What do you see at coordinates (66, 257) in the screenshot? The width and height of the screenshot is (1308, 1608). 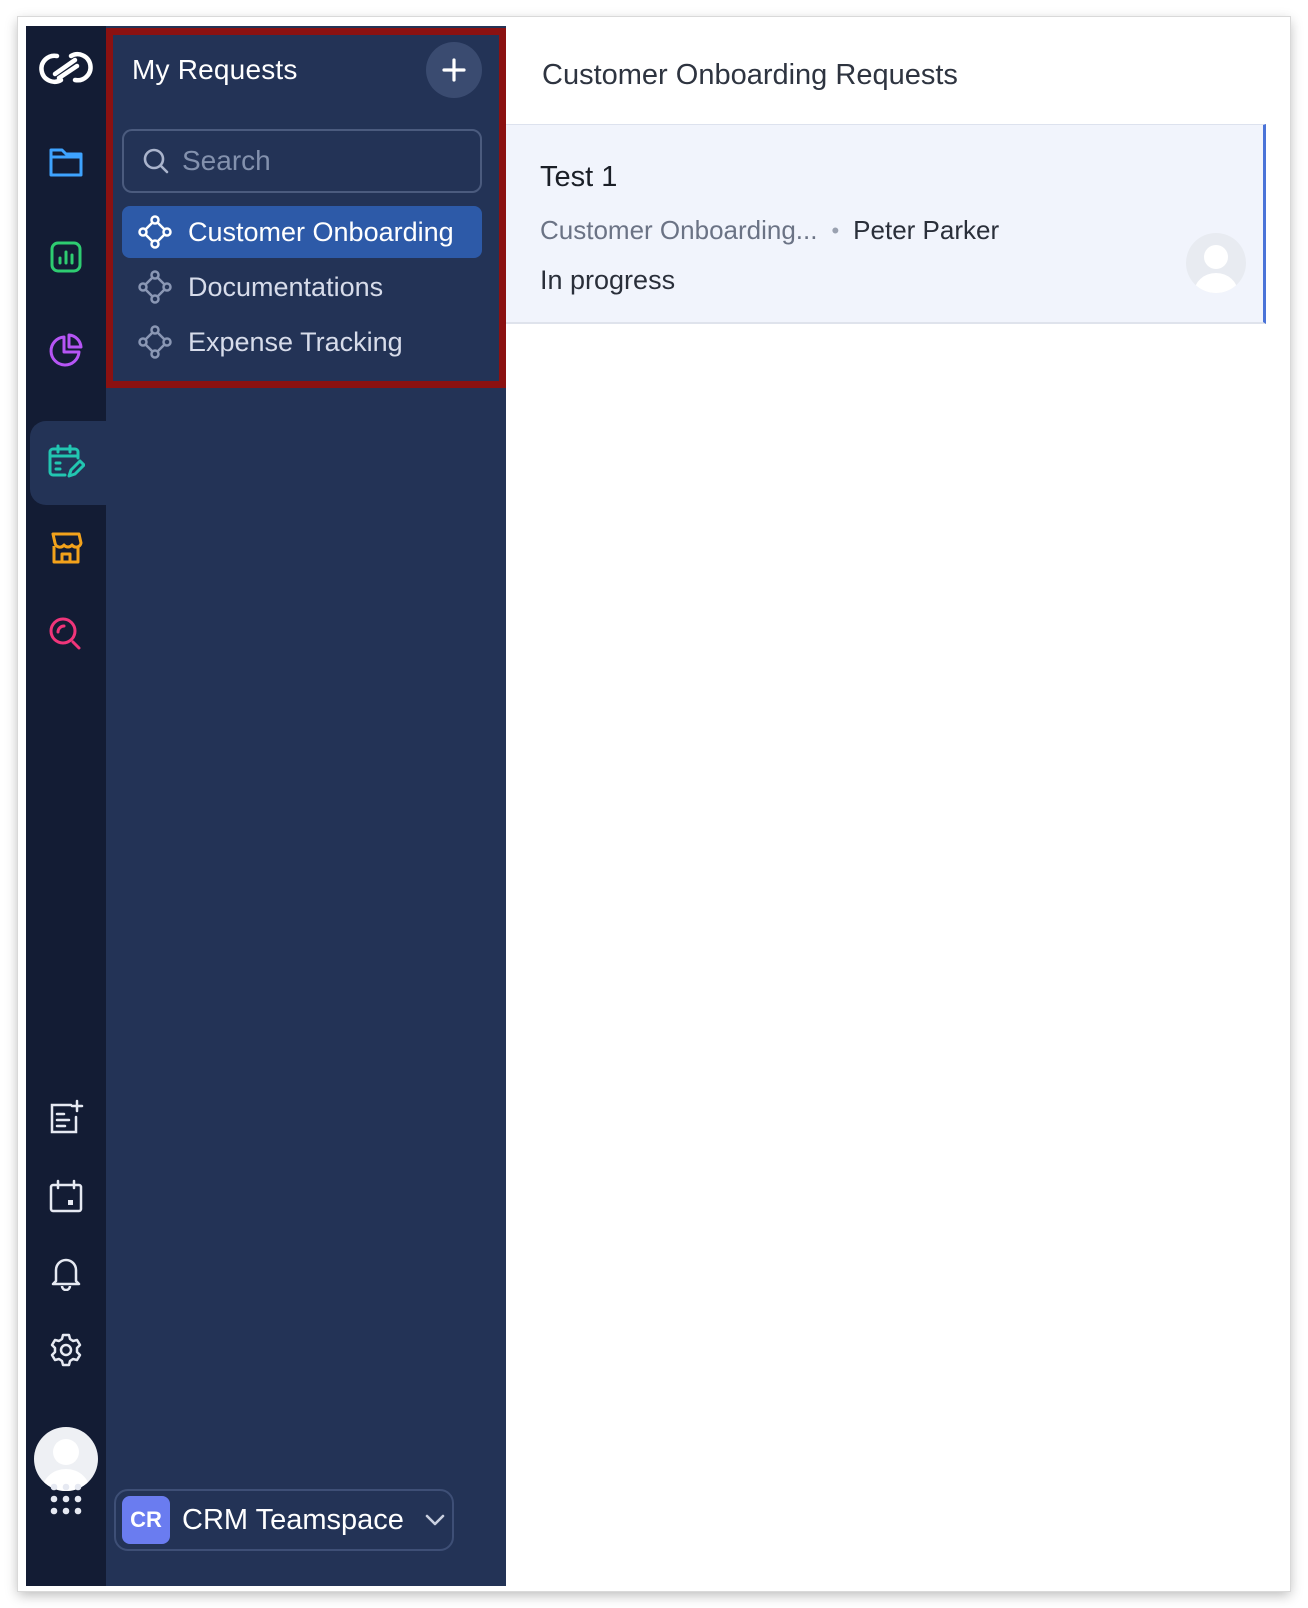 I see `bar-chart-icon` at bounding box center [66, 257].